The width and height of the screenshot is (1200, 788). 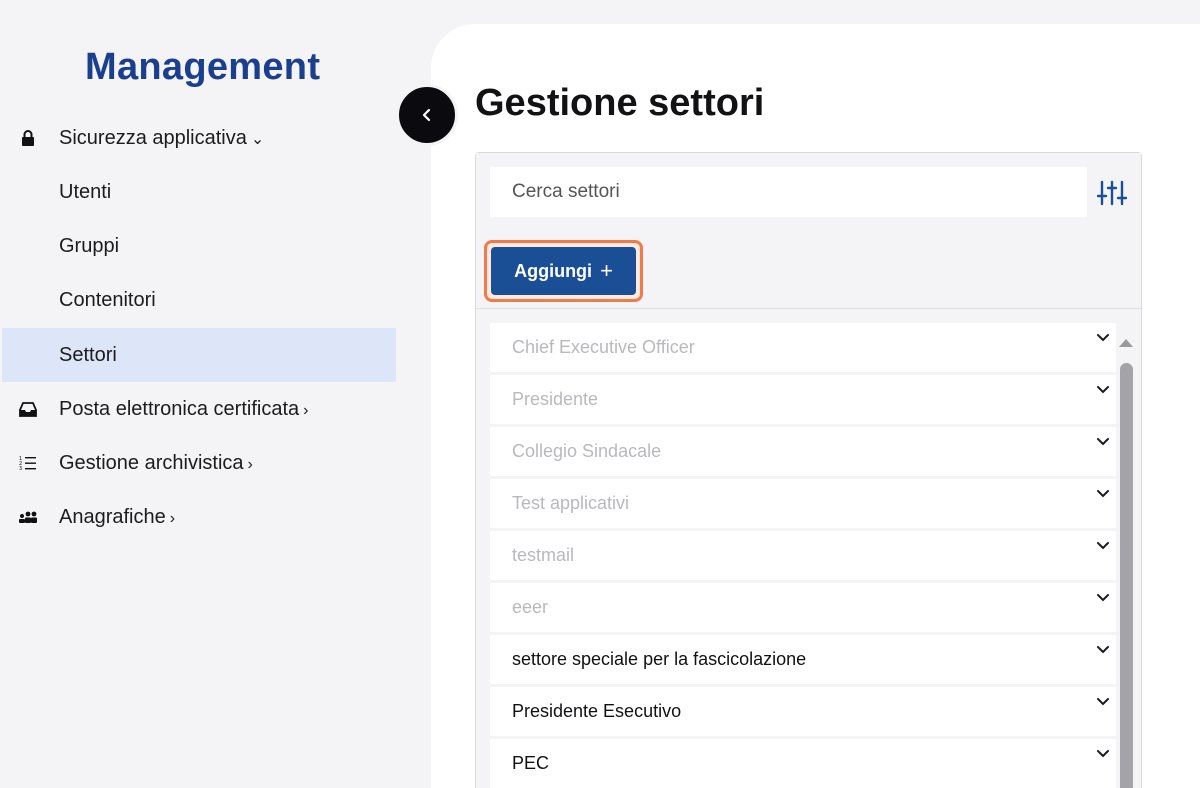 I want to click on sector-item-label: Test applicativi, so click(x=571, y=503).